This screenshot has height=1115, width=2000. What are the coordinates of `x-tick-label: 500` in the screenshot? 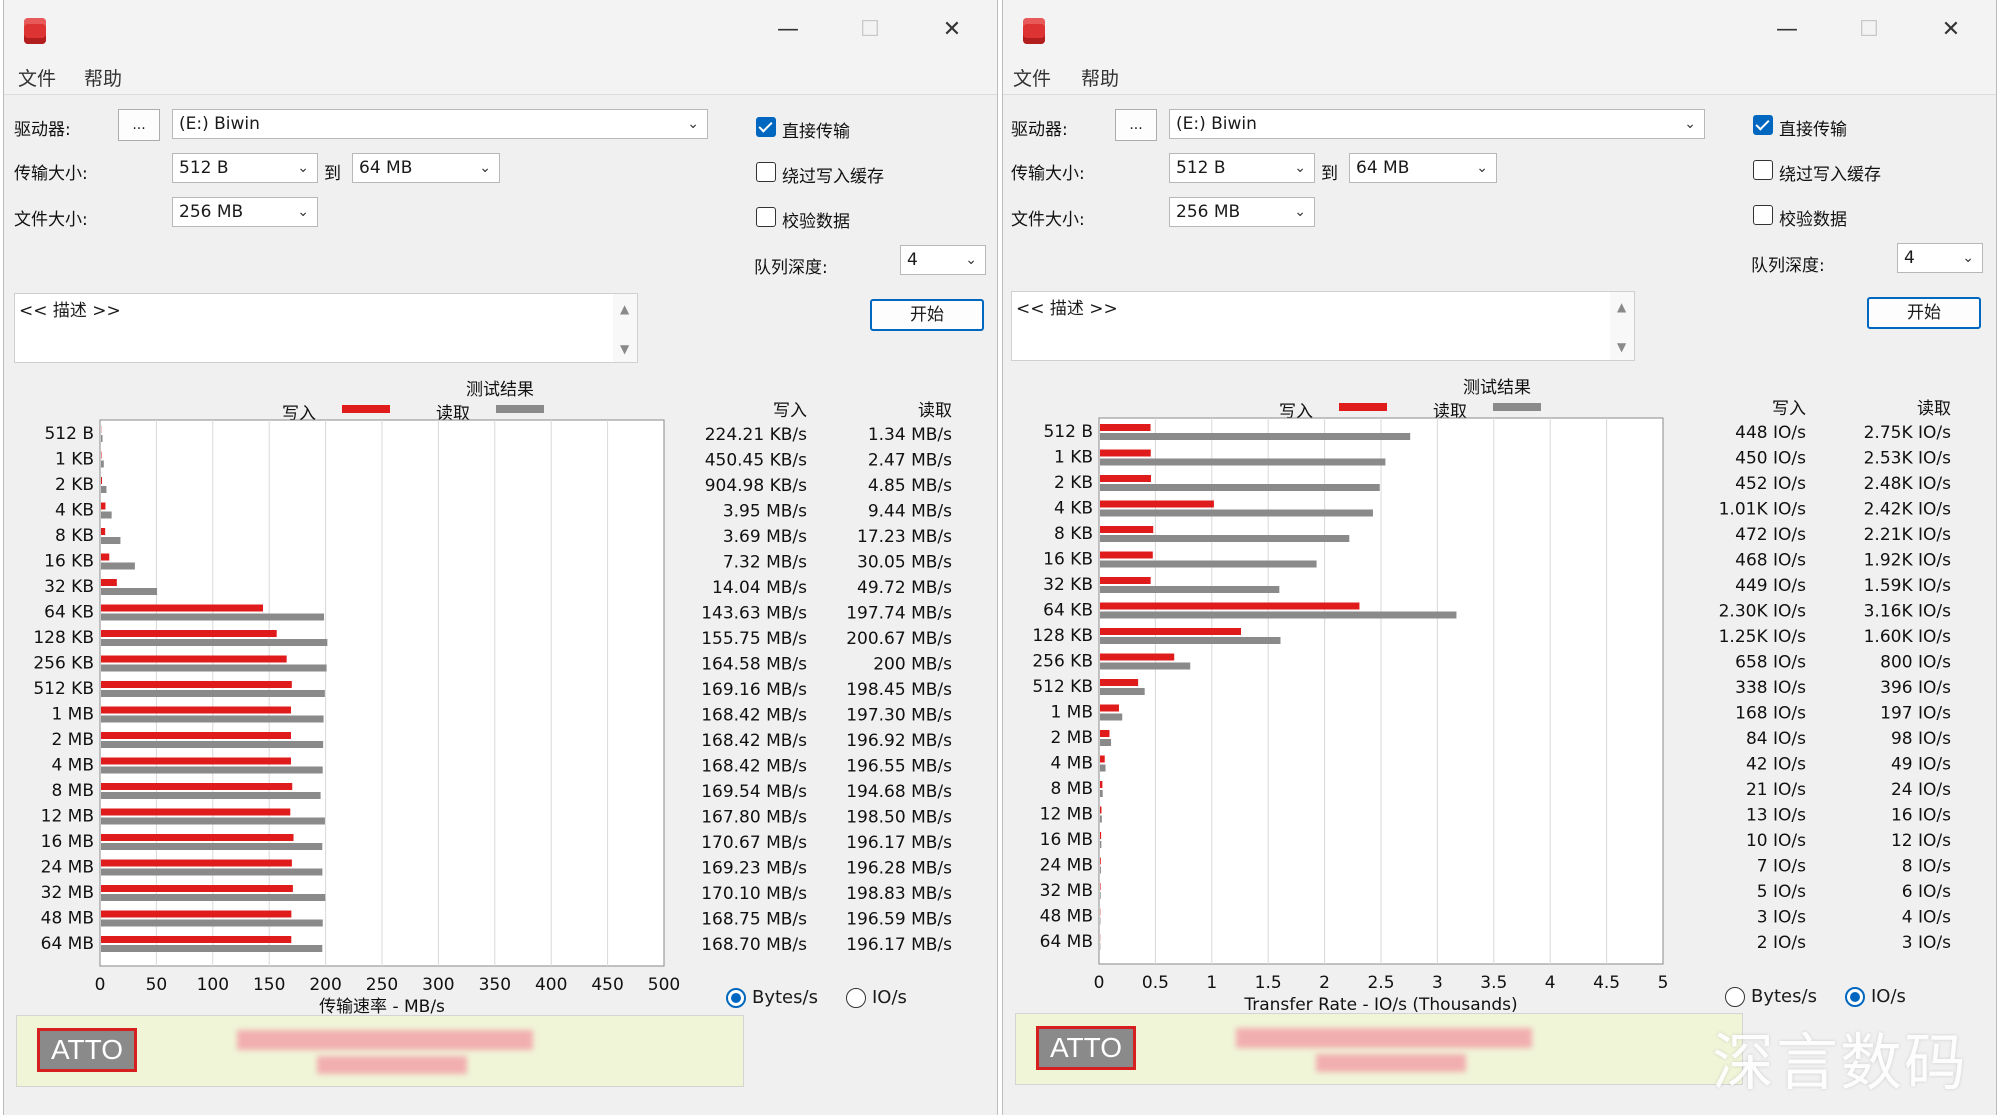 It's located at (664, 985).